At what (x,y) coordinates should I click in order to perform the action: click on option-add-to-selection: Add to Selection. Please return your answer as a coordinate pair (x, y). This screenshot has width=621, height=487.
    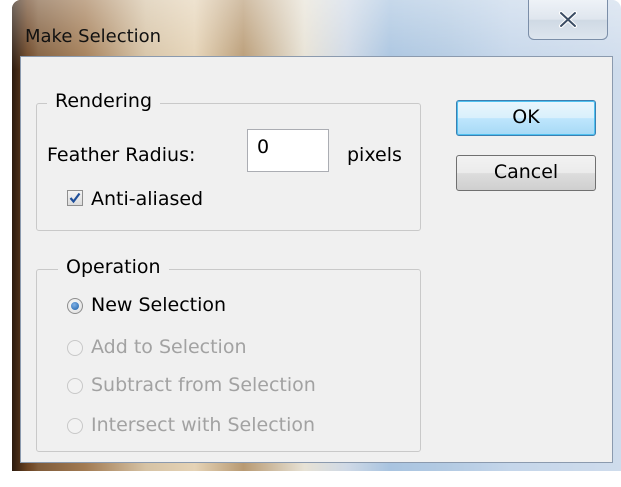
    Looking at the image, I should click on (169, 347).